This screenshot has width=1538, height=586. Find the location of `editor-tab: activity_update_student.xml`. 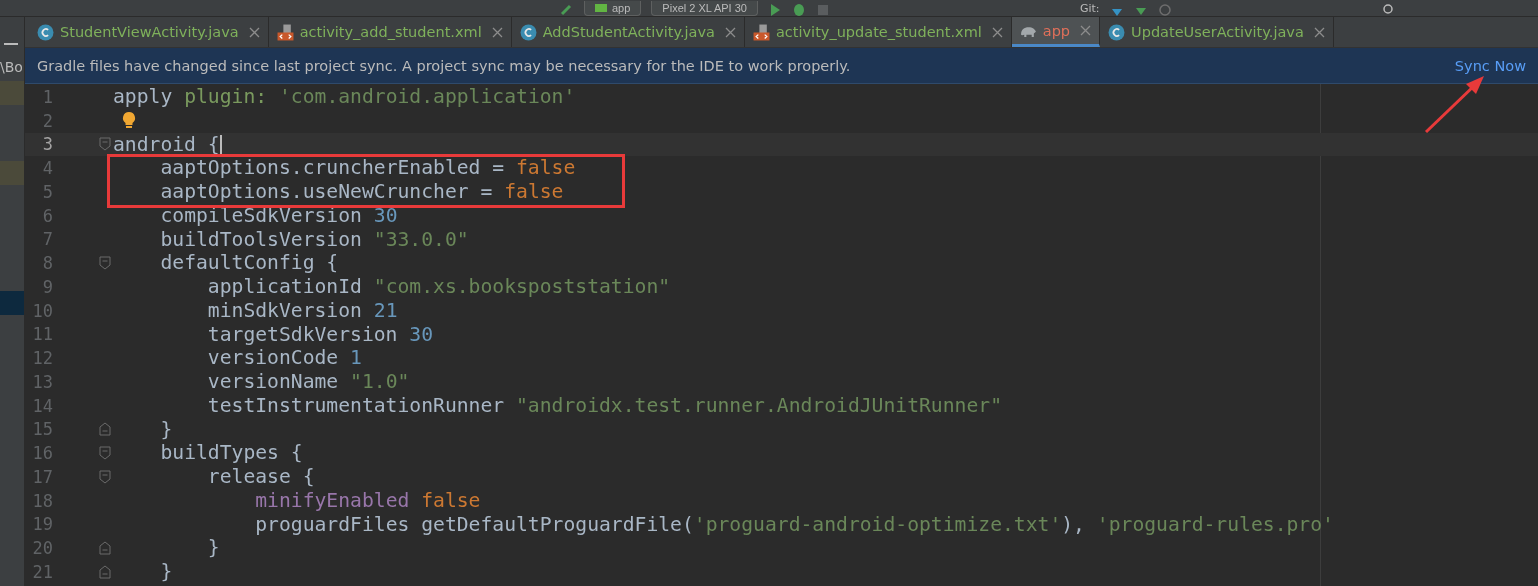

editor-tab: activity_update_student.xml is located at coordinates (878, 32).